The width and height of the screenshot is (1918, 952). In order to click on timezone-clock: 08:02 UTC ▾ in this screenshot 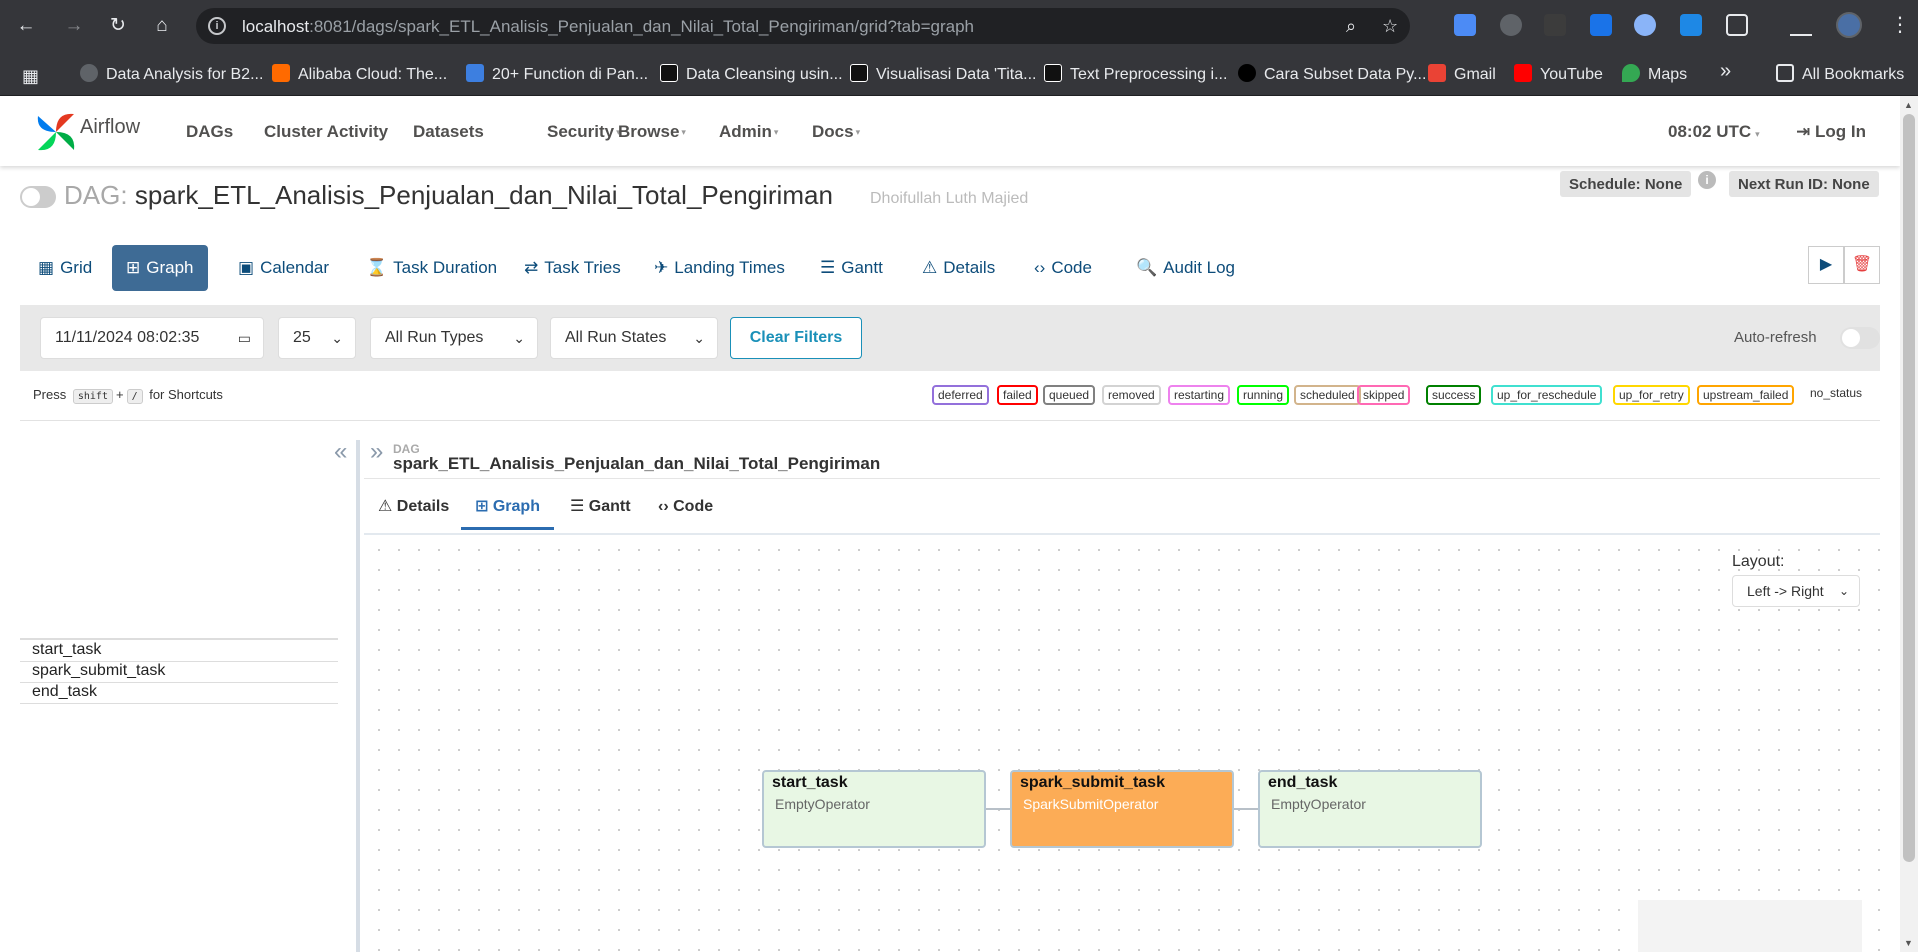, I will do `click(1714, 132)`.